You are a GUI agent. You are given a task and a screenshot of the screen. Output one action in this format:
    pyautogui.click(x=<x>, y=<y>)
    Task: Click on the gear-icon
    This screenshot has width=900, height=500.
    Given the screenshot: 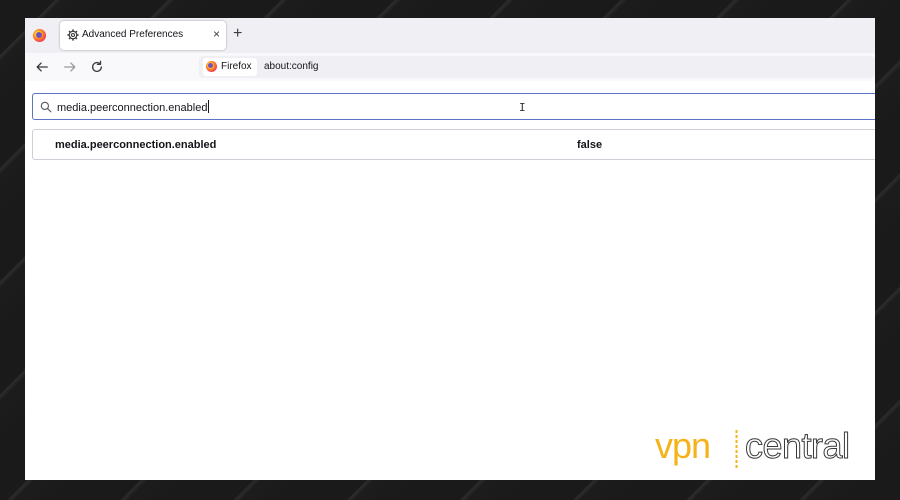 What is the action you would take?
    pyautogui.click(x=73, y=35)
    